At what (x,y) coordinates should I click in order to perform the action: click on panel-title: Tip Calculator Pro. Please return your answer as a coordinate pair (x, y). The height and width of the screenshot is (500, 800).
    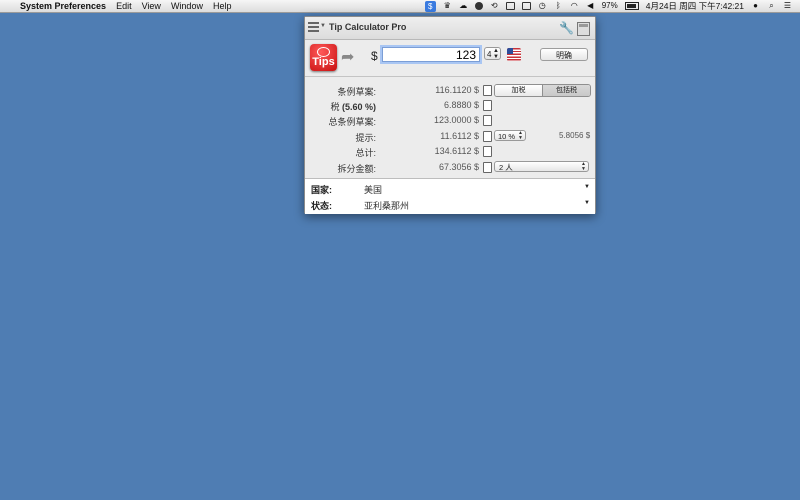
    Looking at the image, I should click on (368, 27).